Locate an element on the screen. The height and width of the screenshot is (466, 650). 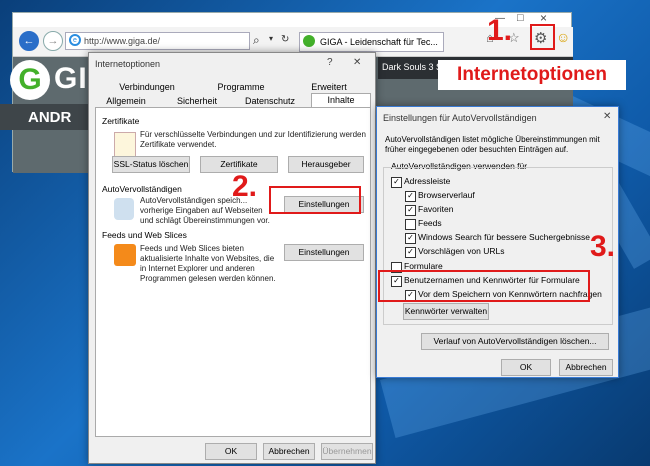
checkbox-browserverlauf: ✓ is located at coordinates (410, 196).